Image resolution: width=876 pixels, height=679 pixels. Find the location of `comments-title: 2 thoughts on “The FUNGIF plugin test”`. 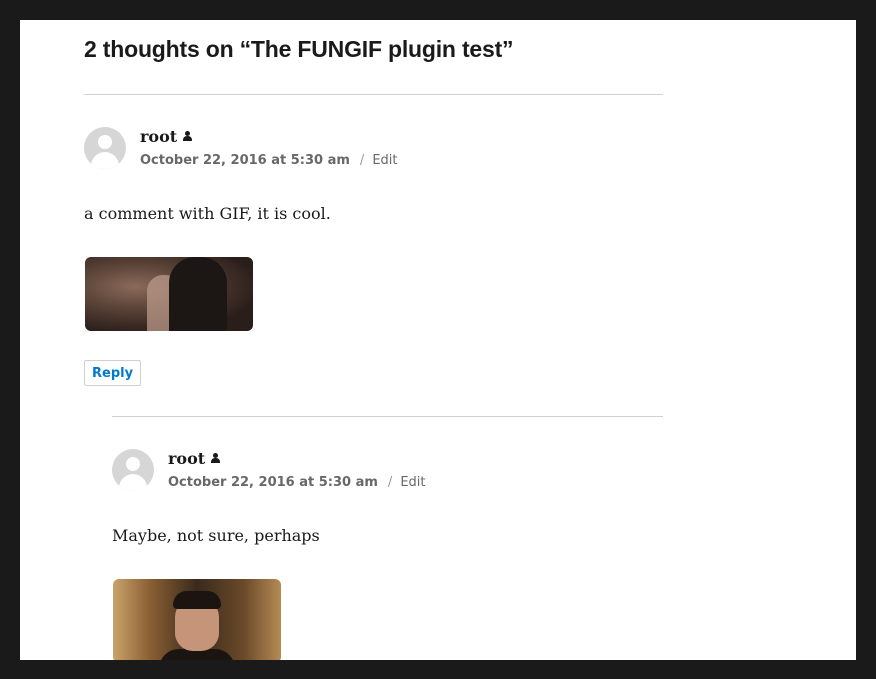

comments-title: 2 thoughts on “The FUNGIF plugin test” is located at coordinates (299, 49).